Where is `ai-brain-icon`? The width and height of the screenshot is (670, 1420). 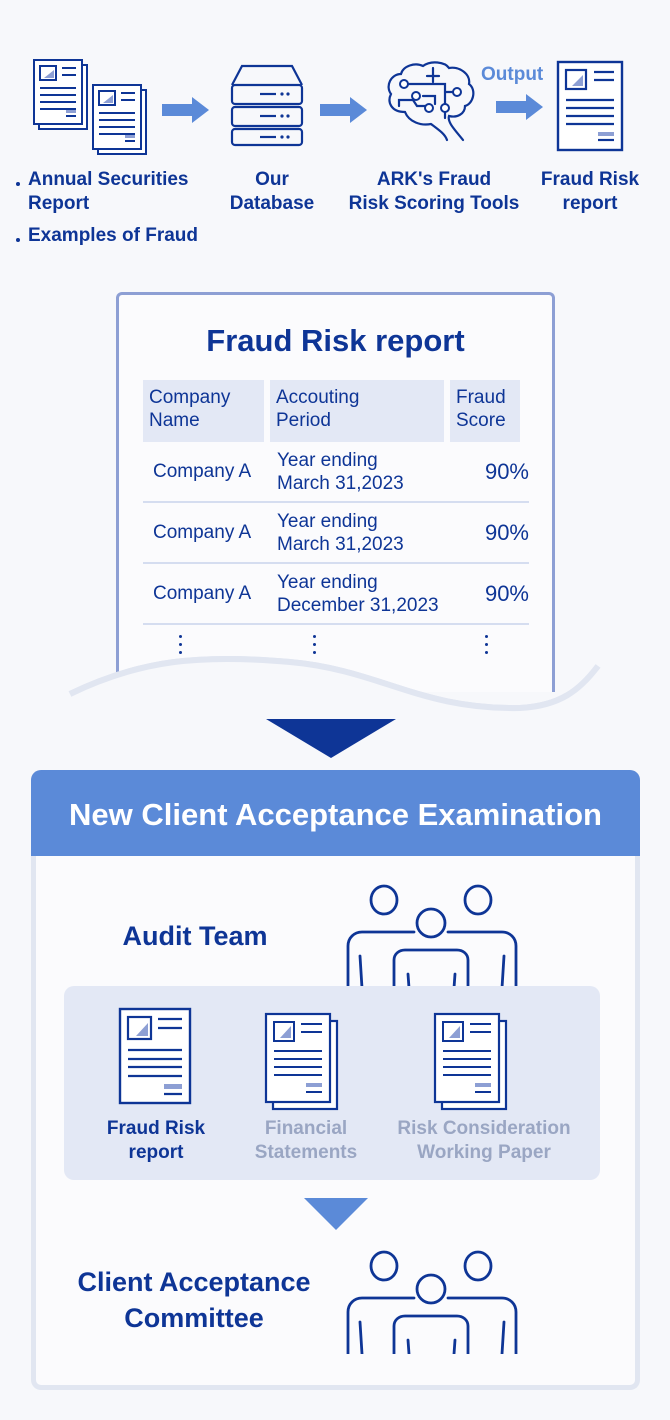 ai-brain-icon is located at coordinates (431, 101).